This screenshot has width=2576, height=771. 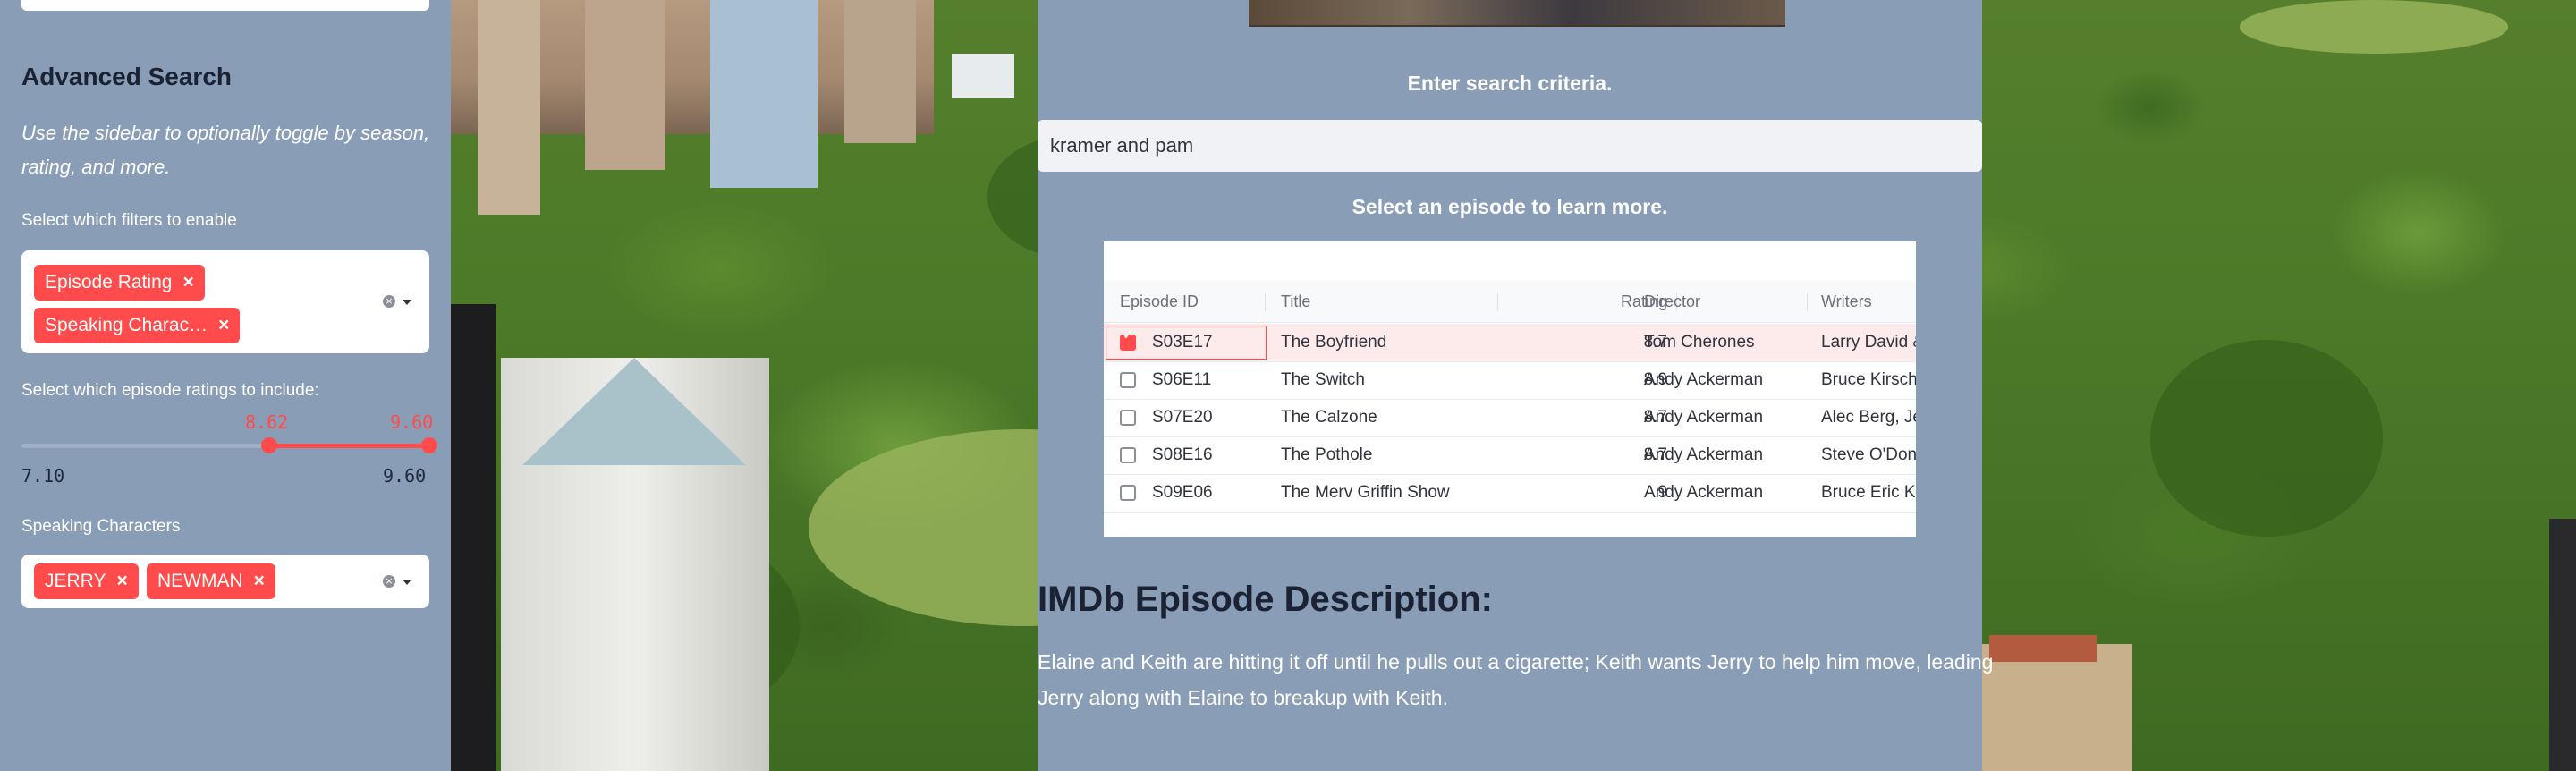 What do you see at coordinates (1323, 379) in the screenshot?
I see `cell-title: The Switch` at bounding box center [1323, 379].